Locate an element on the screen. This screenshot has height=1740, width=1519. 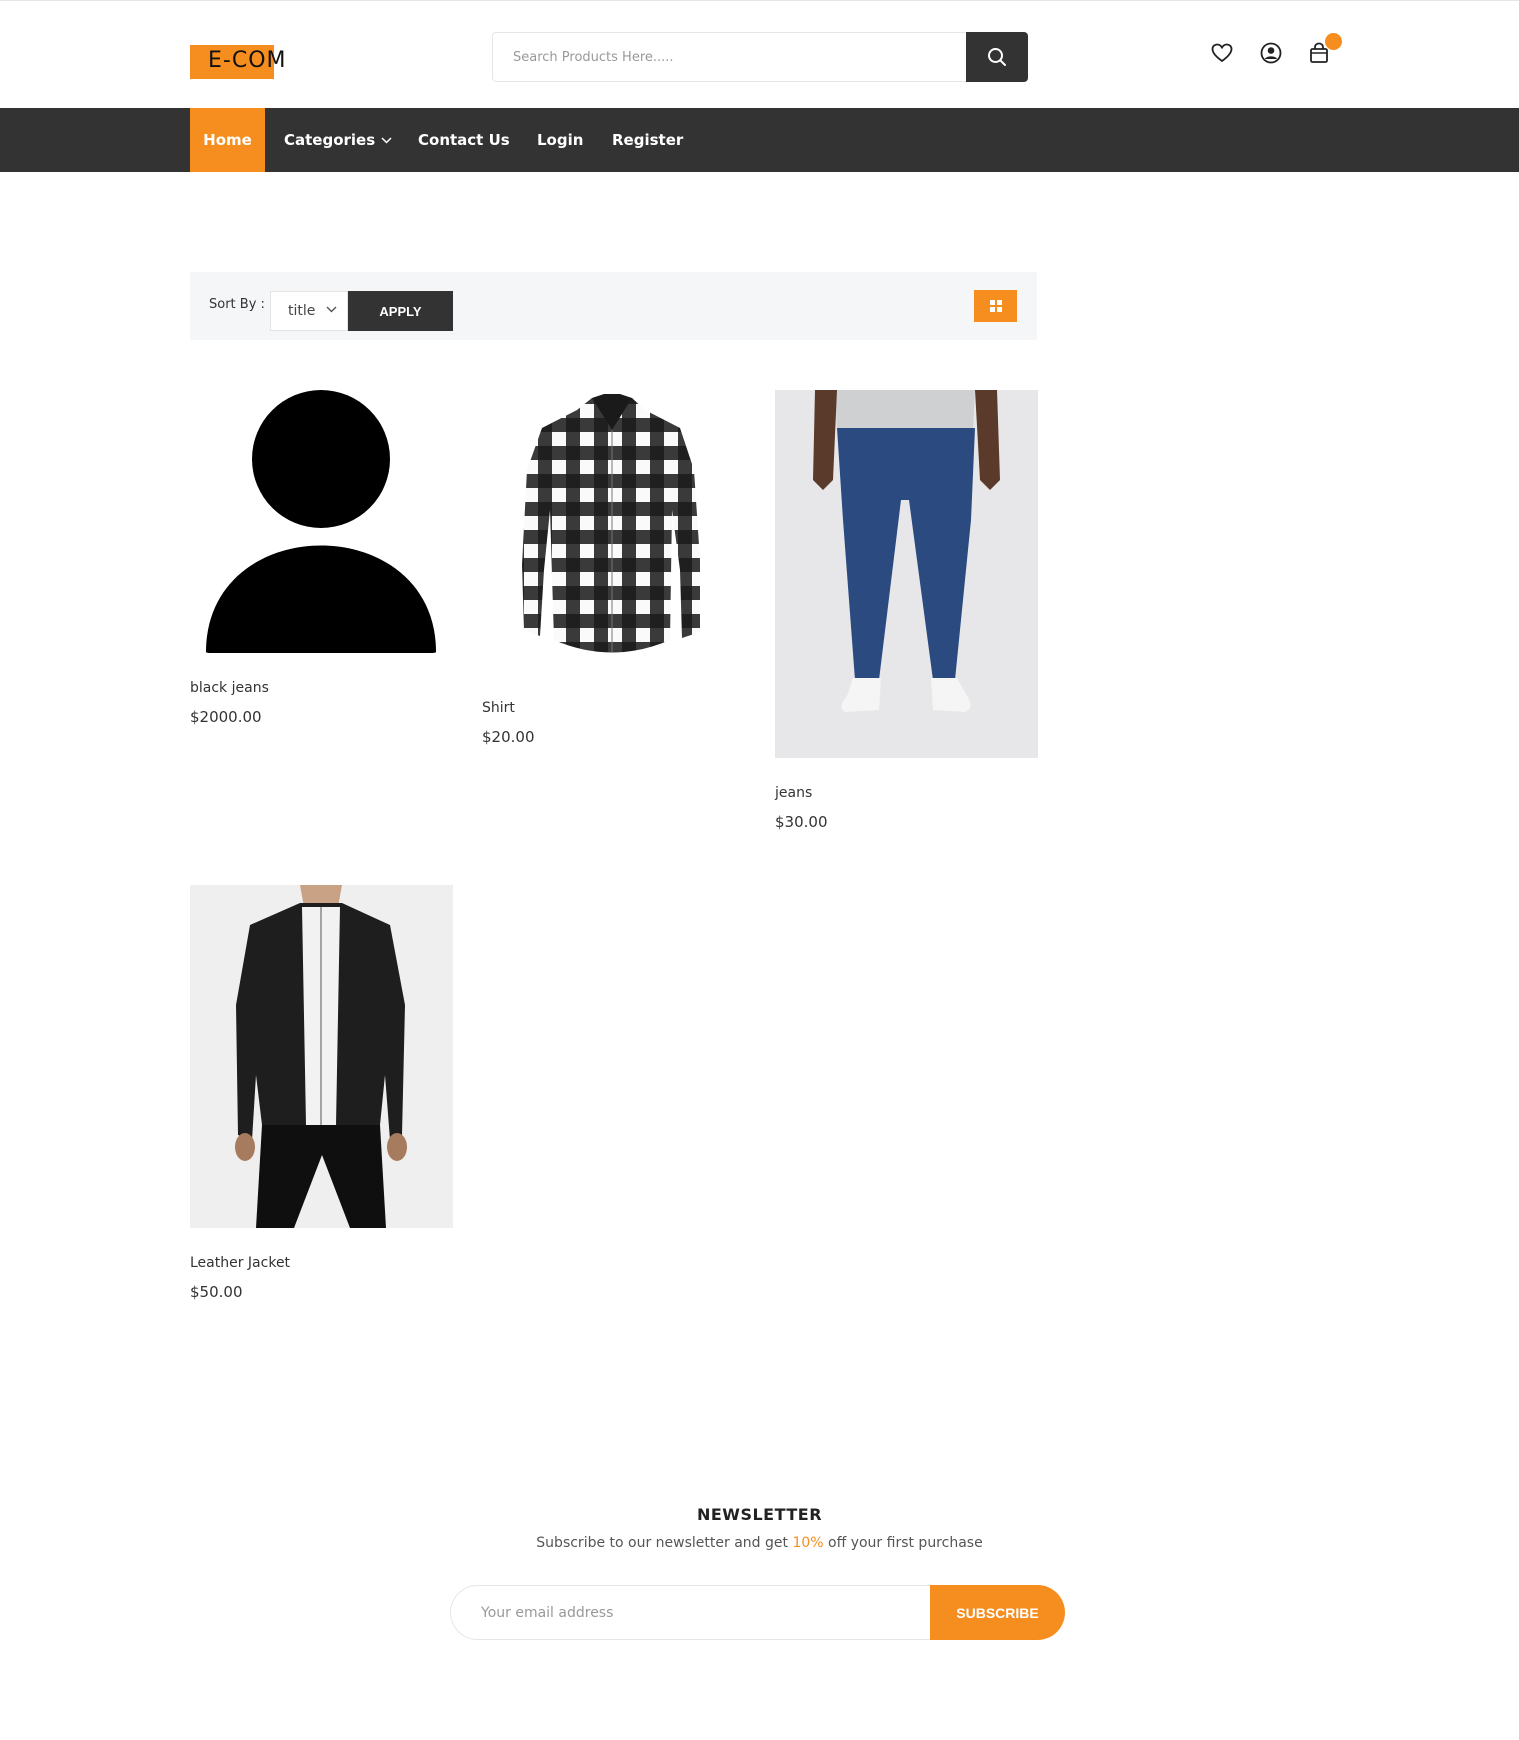
product-name: black jeans is located at coordinates (229, 688).